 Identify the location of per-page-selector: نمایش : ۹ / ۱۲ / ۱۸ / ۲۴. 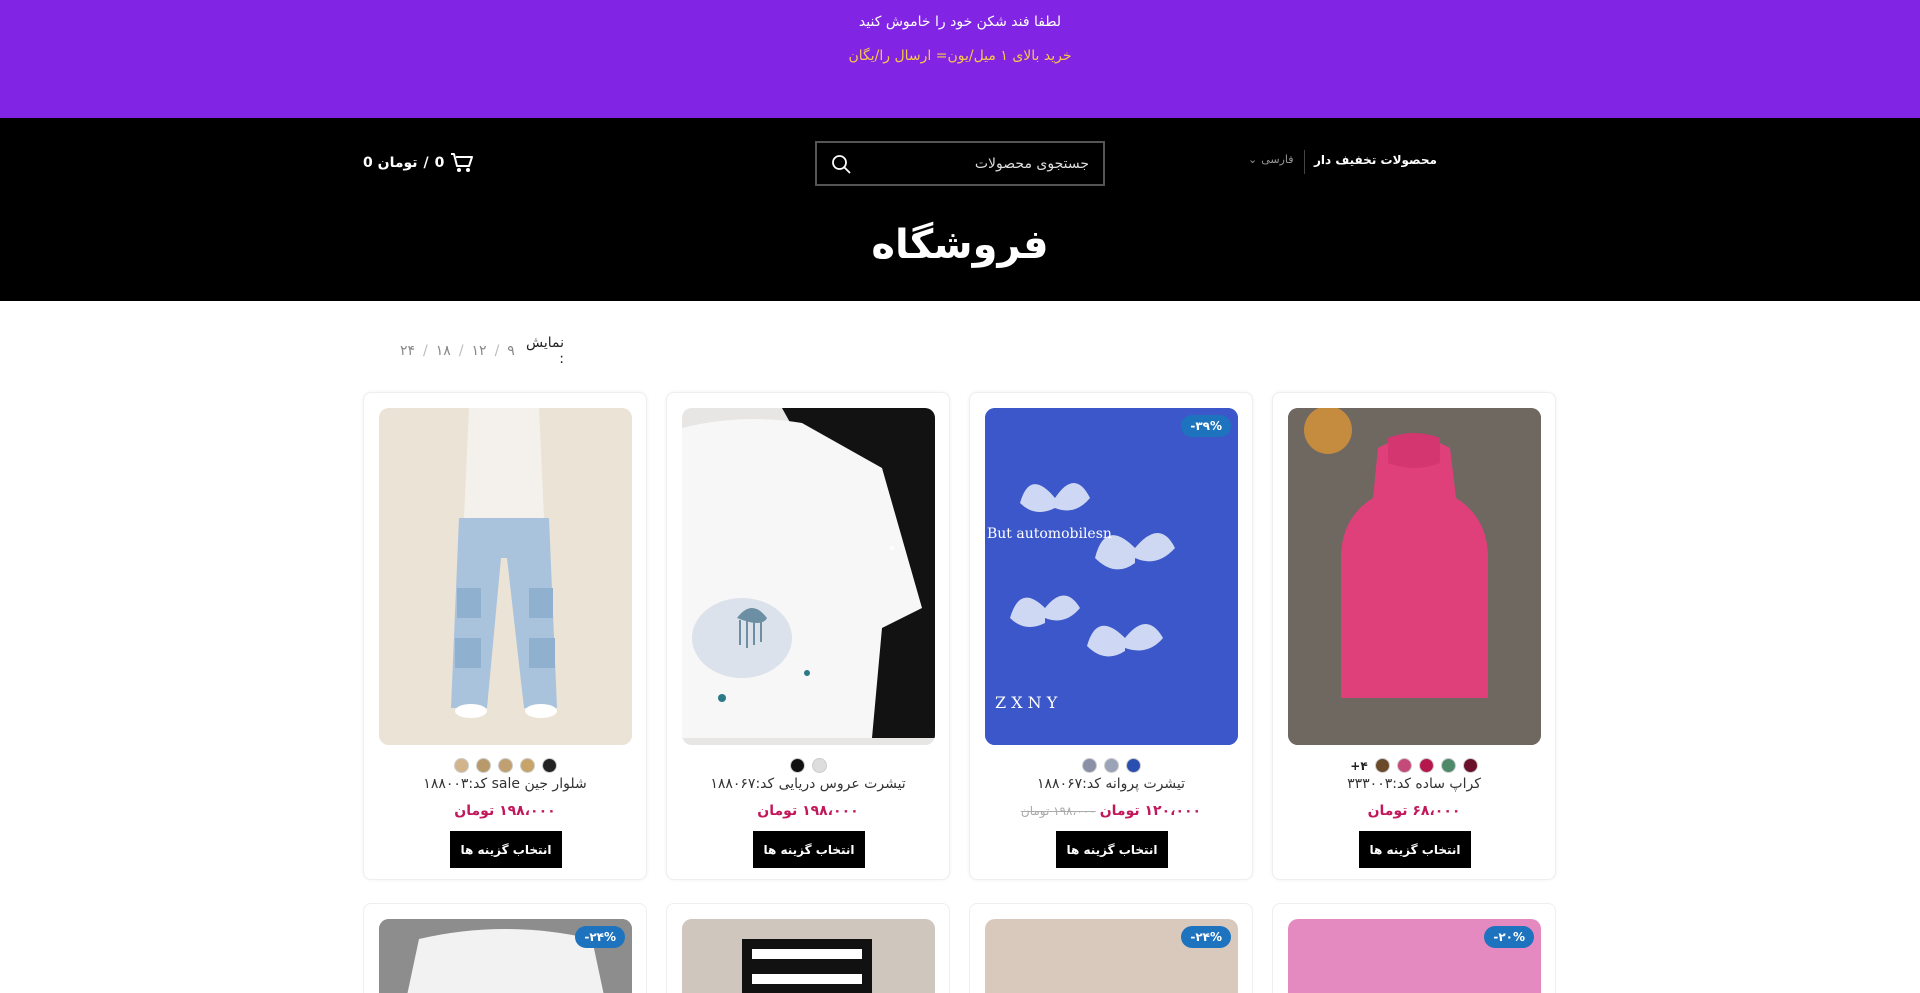
(482, 351).